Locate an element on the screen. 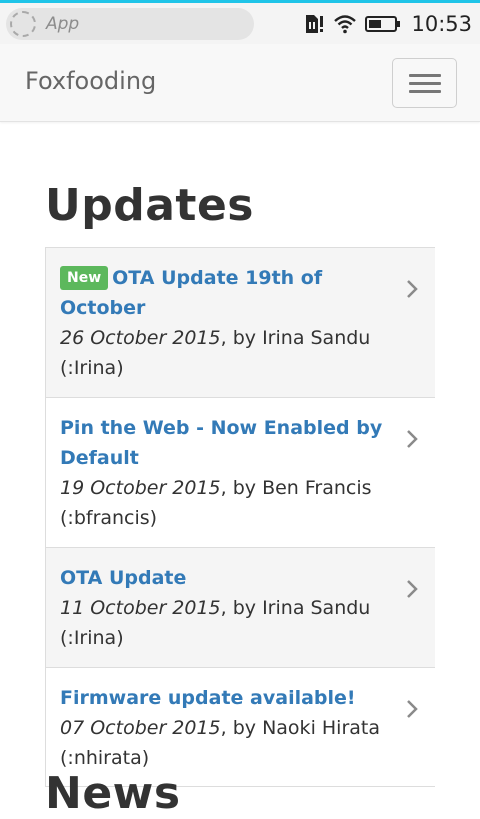 This screenshot has width=480, height=819. app-loading-icon is located at coordinates (23, 24).